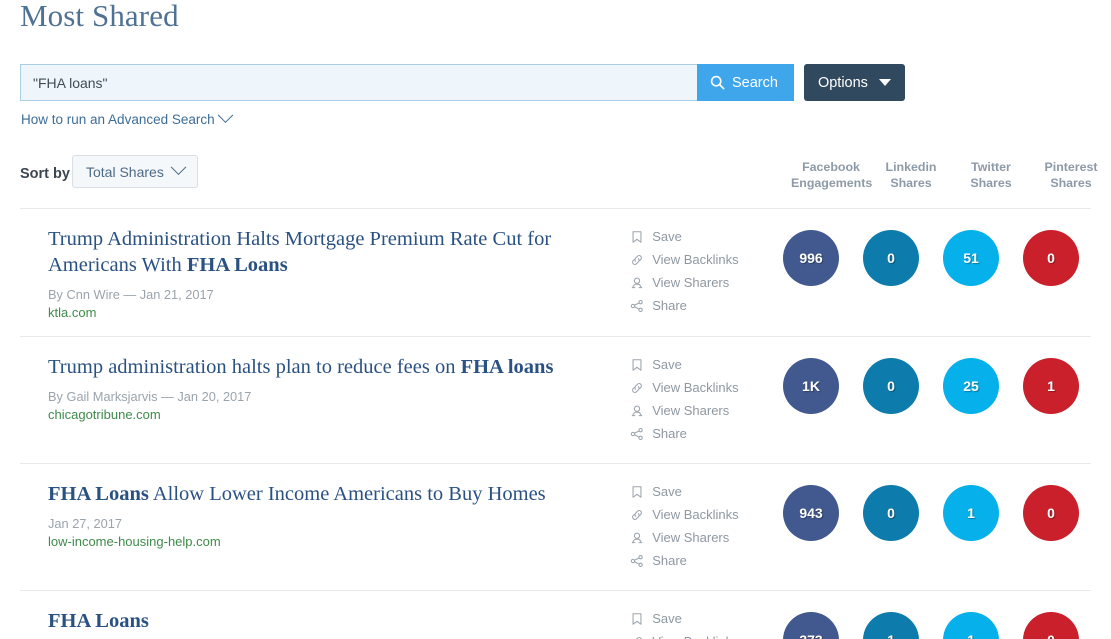 Image resolution: width=1111 pixels, height=639 pixels. What do you see at coordinates (911, 167) in the screenshot?
I see `column-header-line1: Linkedin` at bounding box center [911, 167].